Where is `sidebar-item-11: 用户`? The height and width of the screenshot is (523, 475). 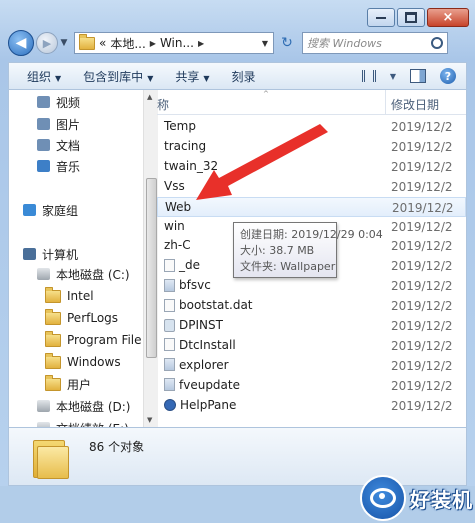 sidebar-item-11: 用户 is located at coordinates (68, 384).